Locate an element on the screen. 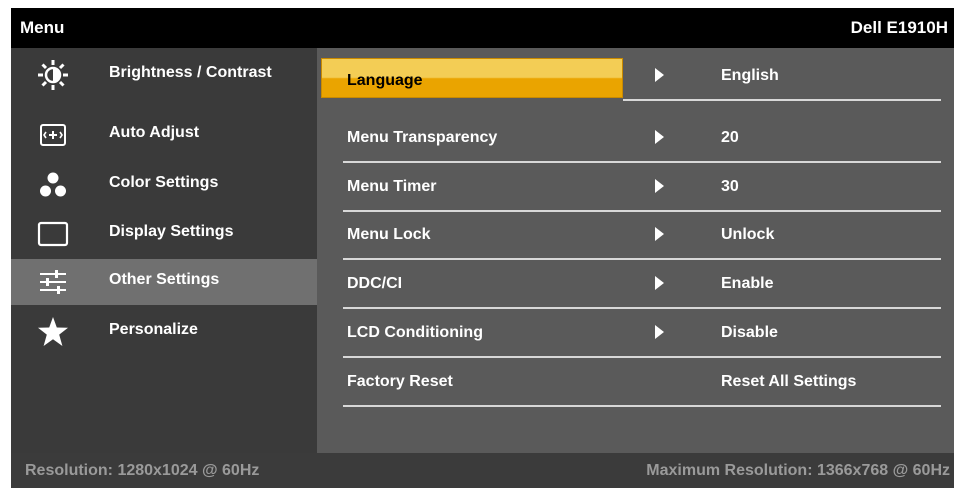  brightness-icon is located at coordinates (53, 75).